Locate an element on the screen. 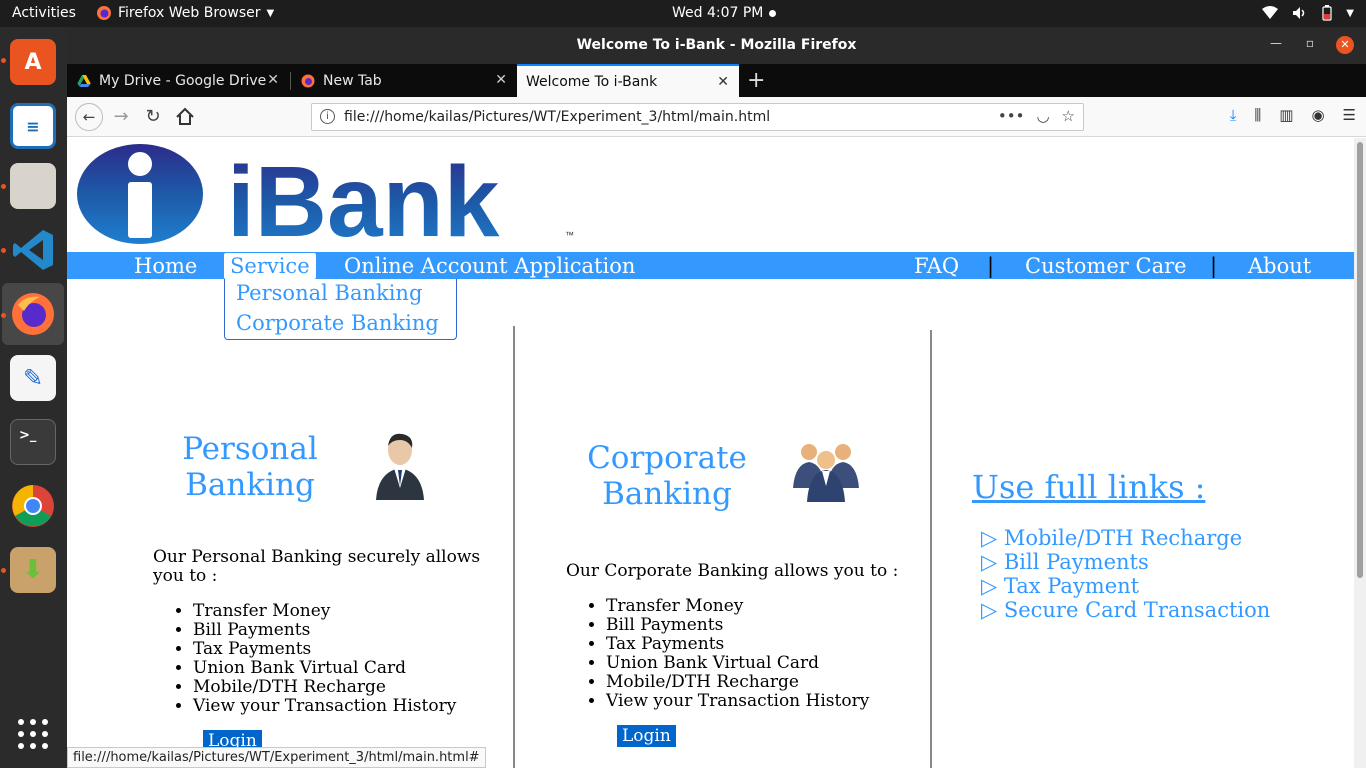 The width and height of the screenshot is (1366, 768). menu-about: About is located at coordinates (1279, 266).